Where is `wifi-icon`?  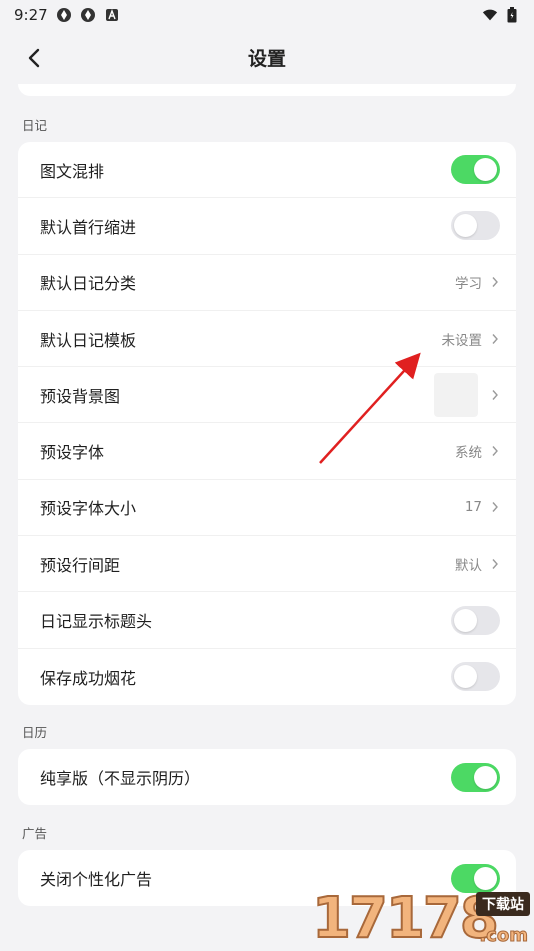 wifi-icon is located at coordinates (490, 15).